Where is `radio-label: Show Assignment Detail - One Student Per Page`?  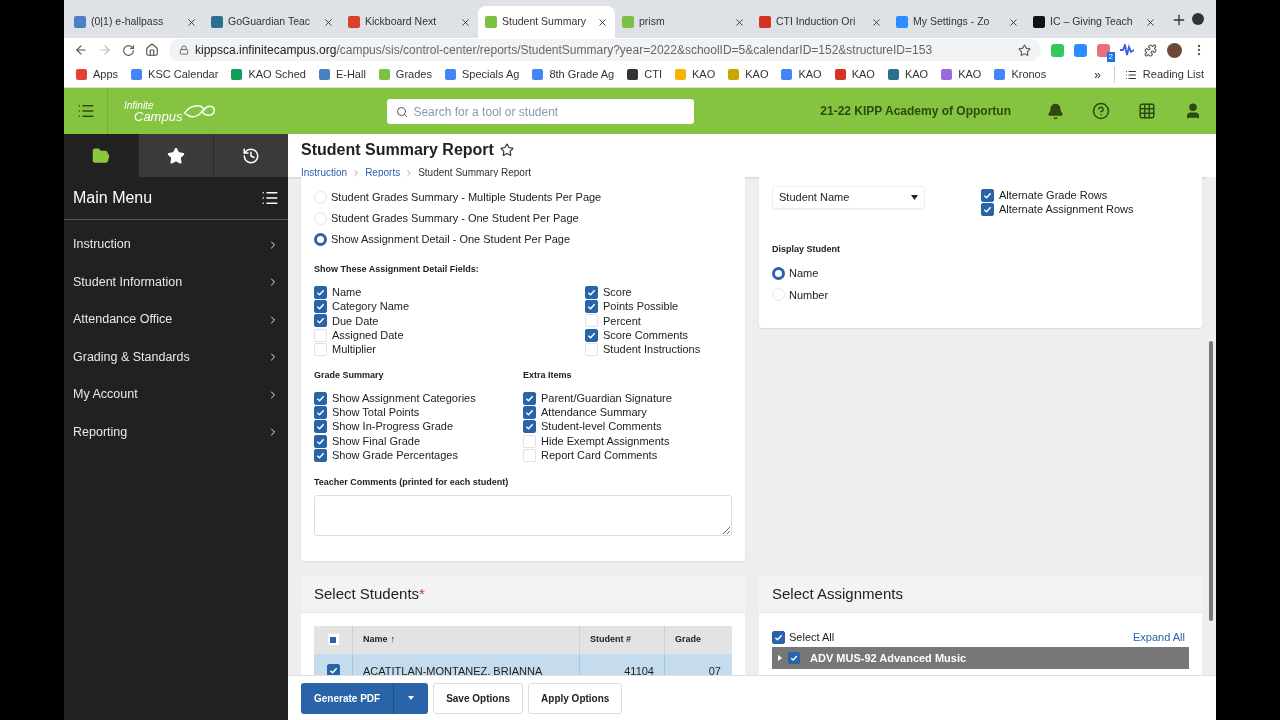
radio-label: Show Assignment Detail - One Student Per Page is located at coordinates (451, 239).